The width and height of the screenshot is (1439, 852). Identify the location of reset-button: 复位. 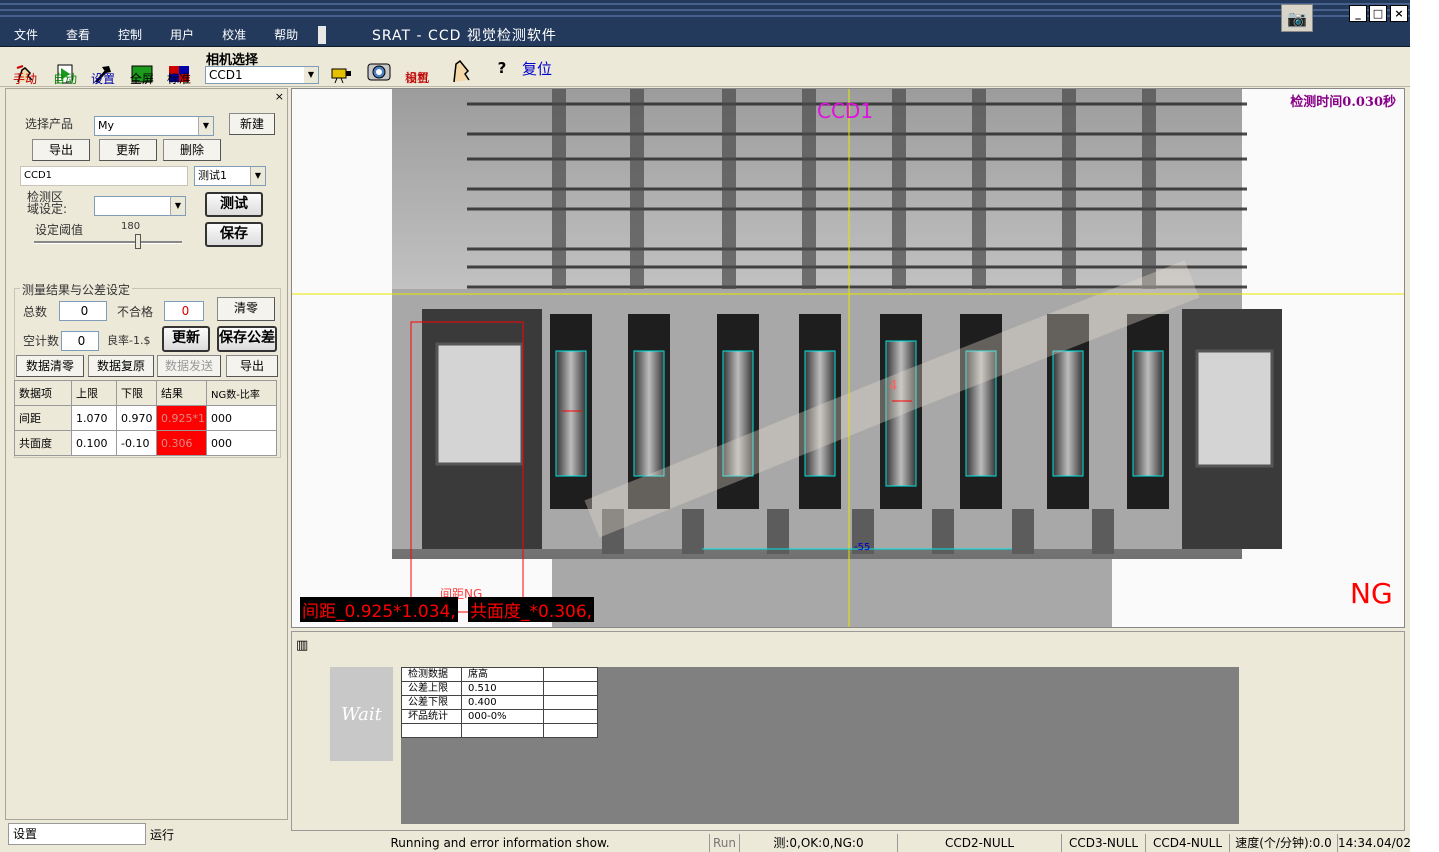
(537, 68).